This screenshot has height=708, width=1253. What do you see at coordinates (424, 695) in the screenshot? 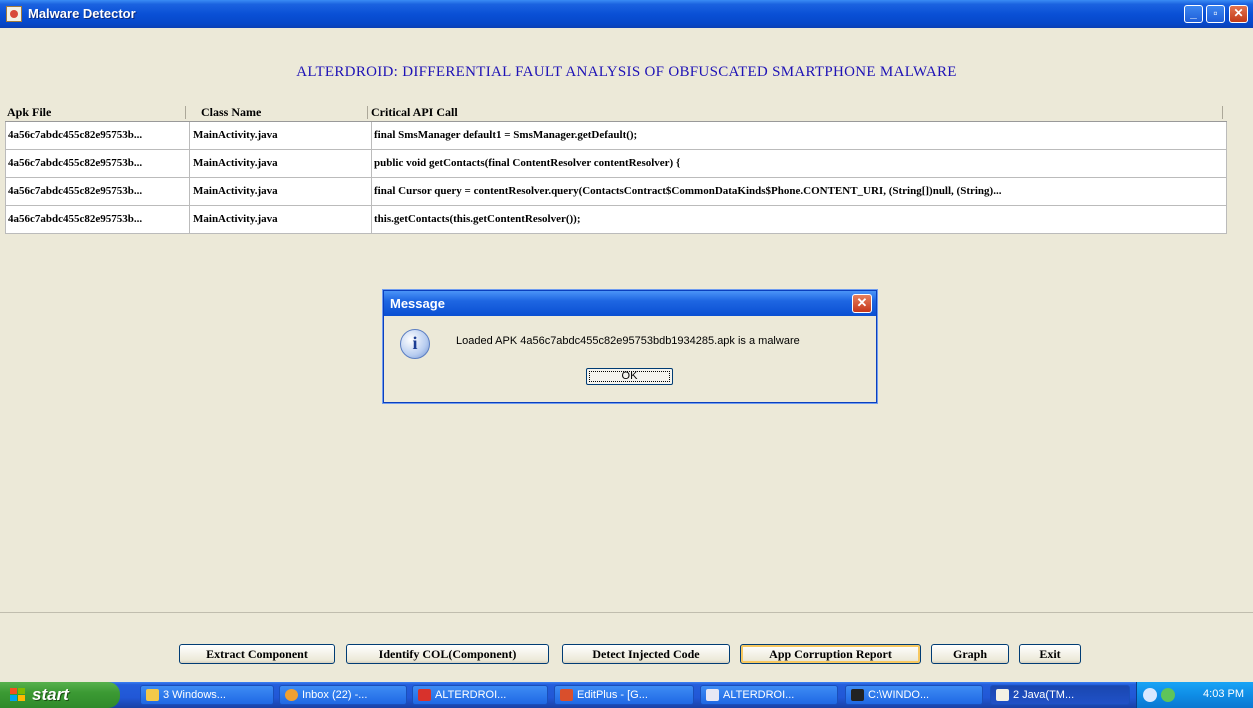
I see `pdf-icon` at bounding box center [424, 695].